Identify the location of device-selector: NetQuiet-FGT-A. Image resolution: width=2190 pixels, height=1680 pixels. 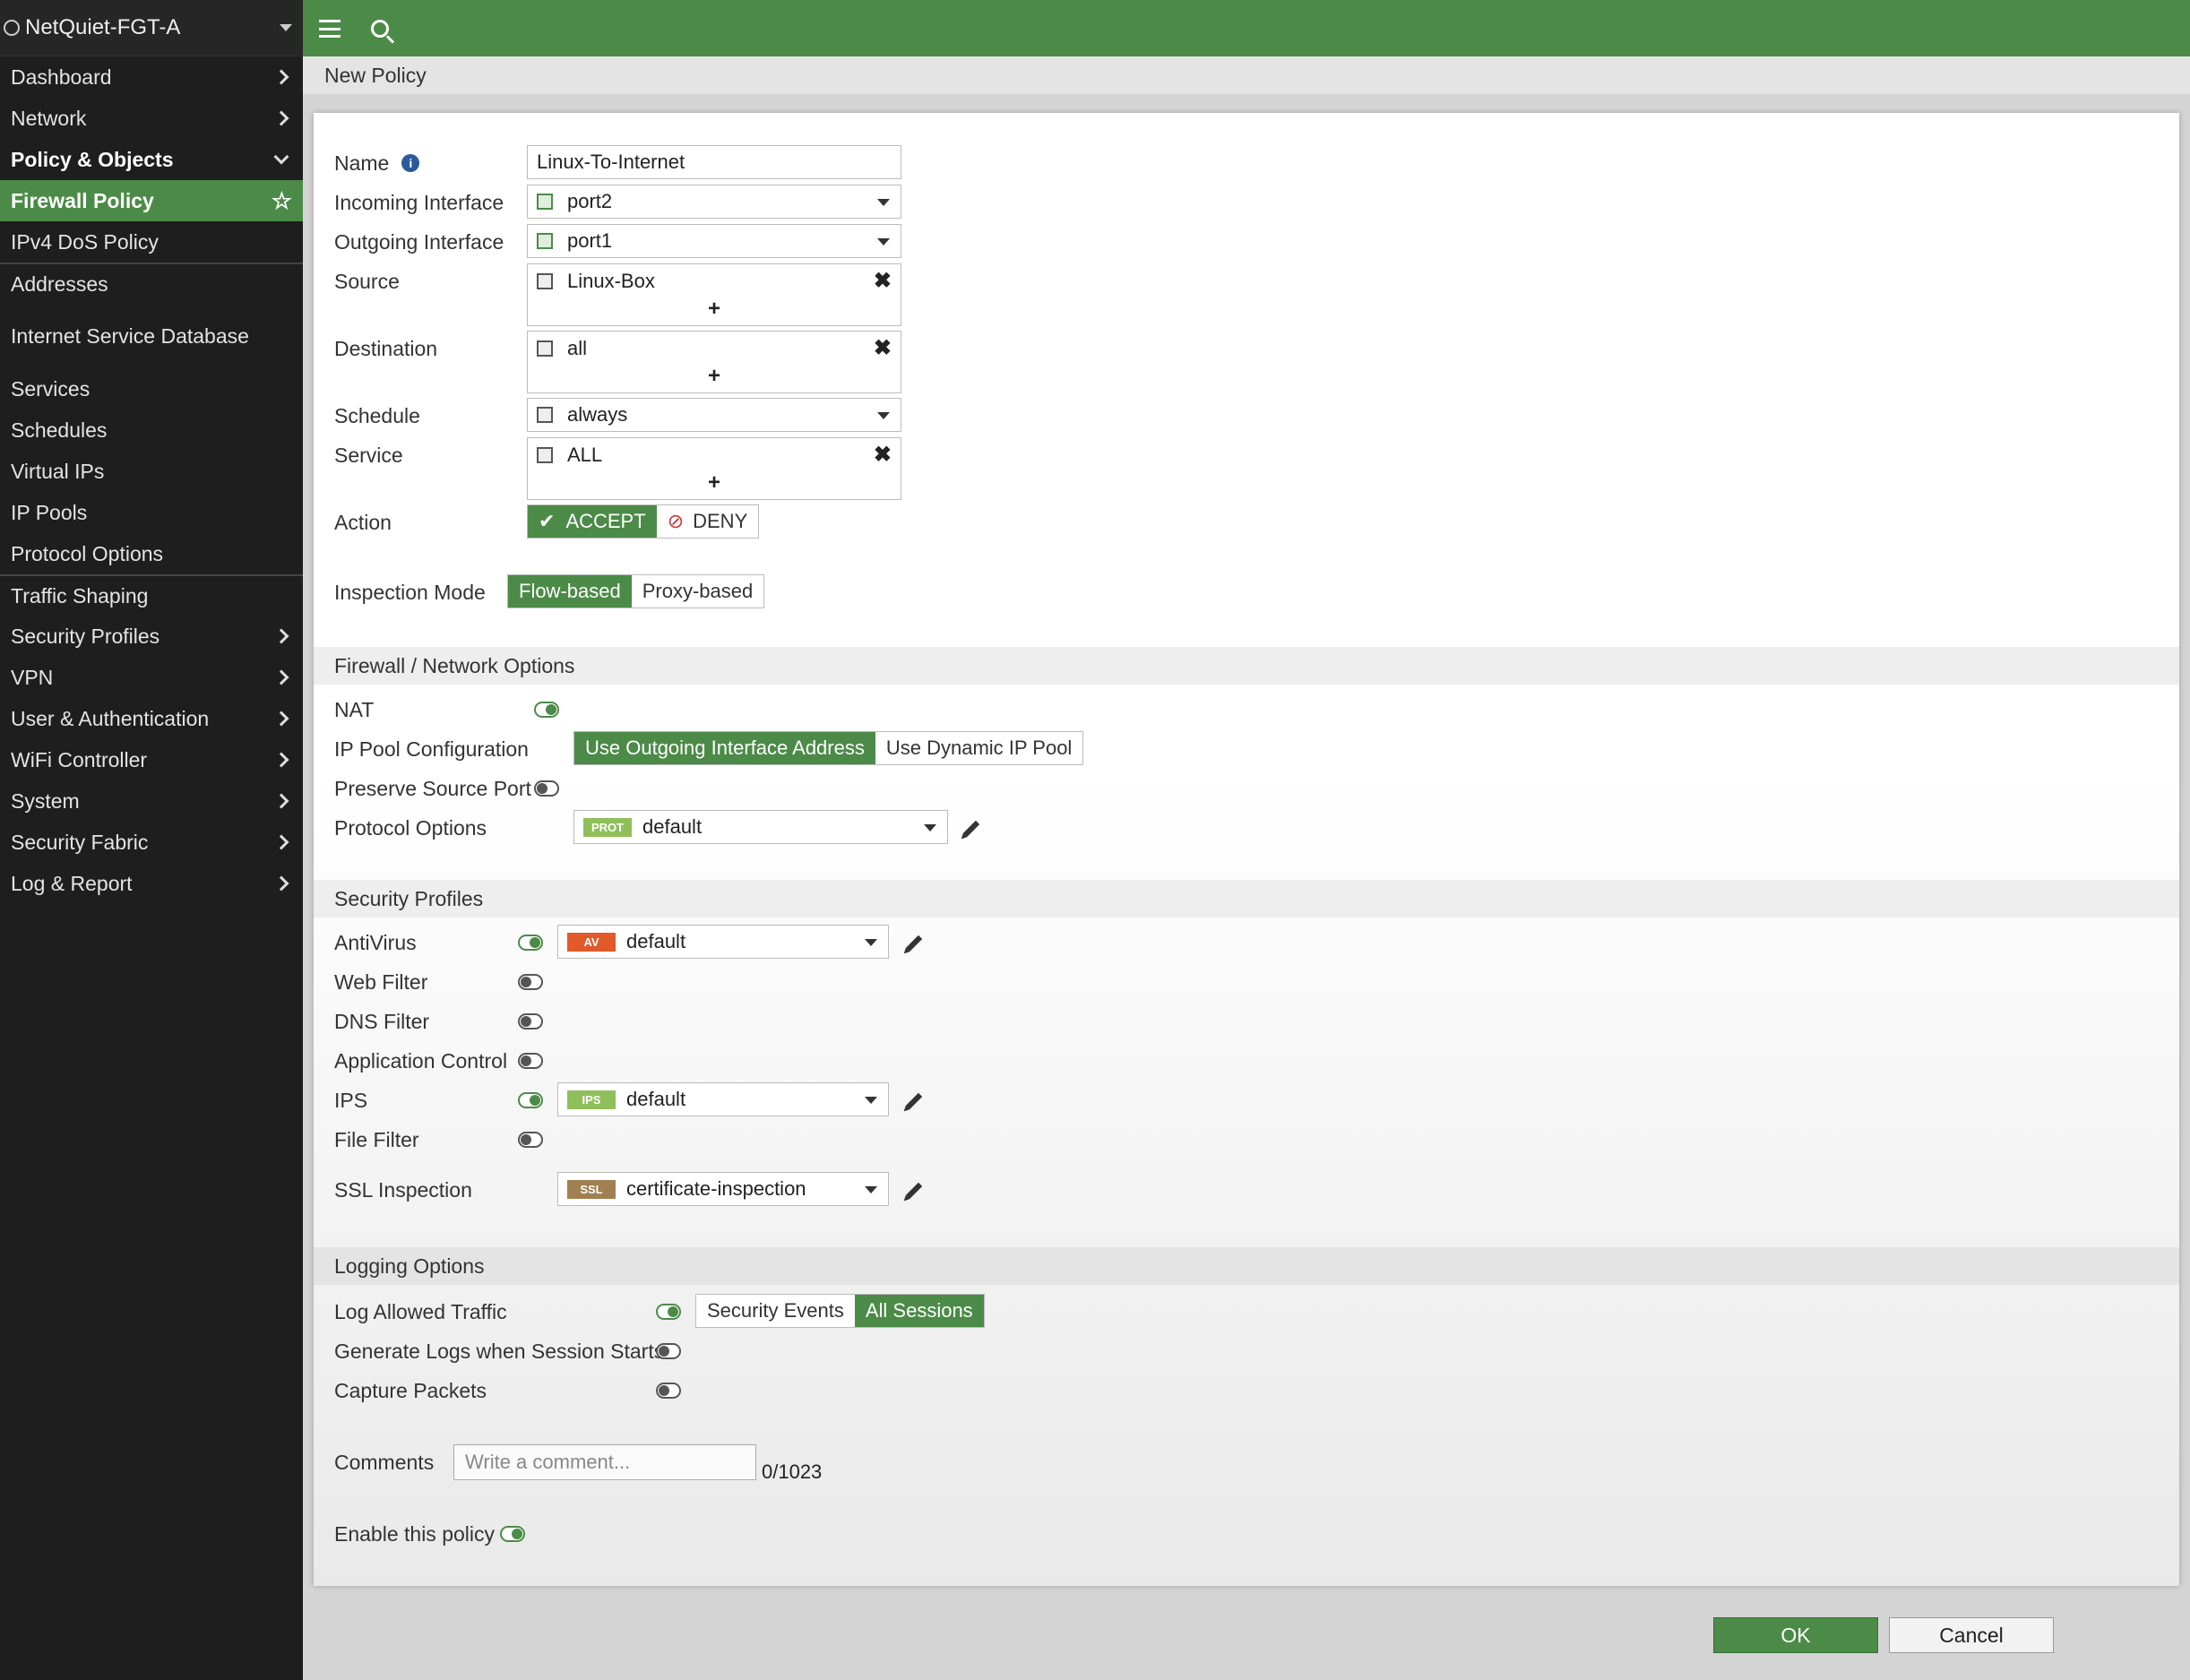
(151, 28).